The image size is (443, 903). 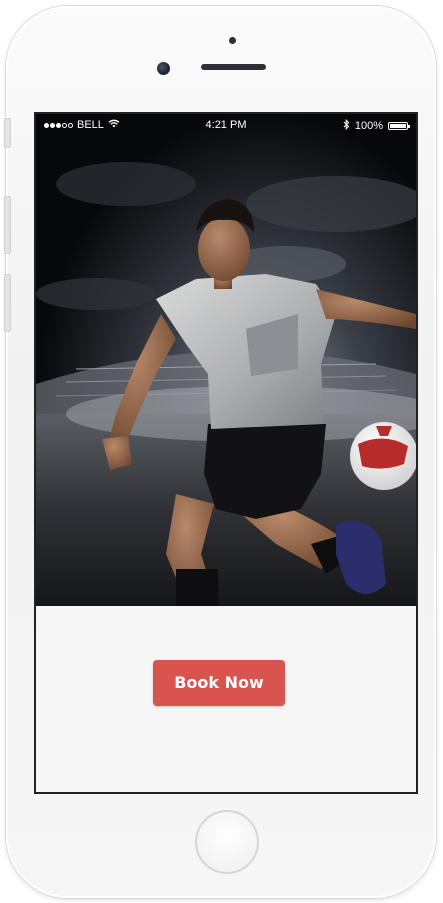 I want to click on home-button, so click(x=227, y=842).